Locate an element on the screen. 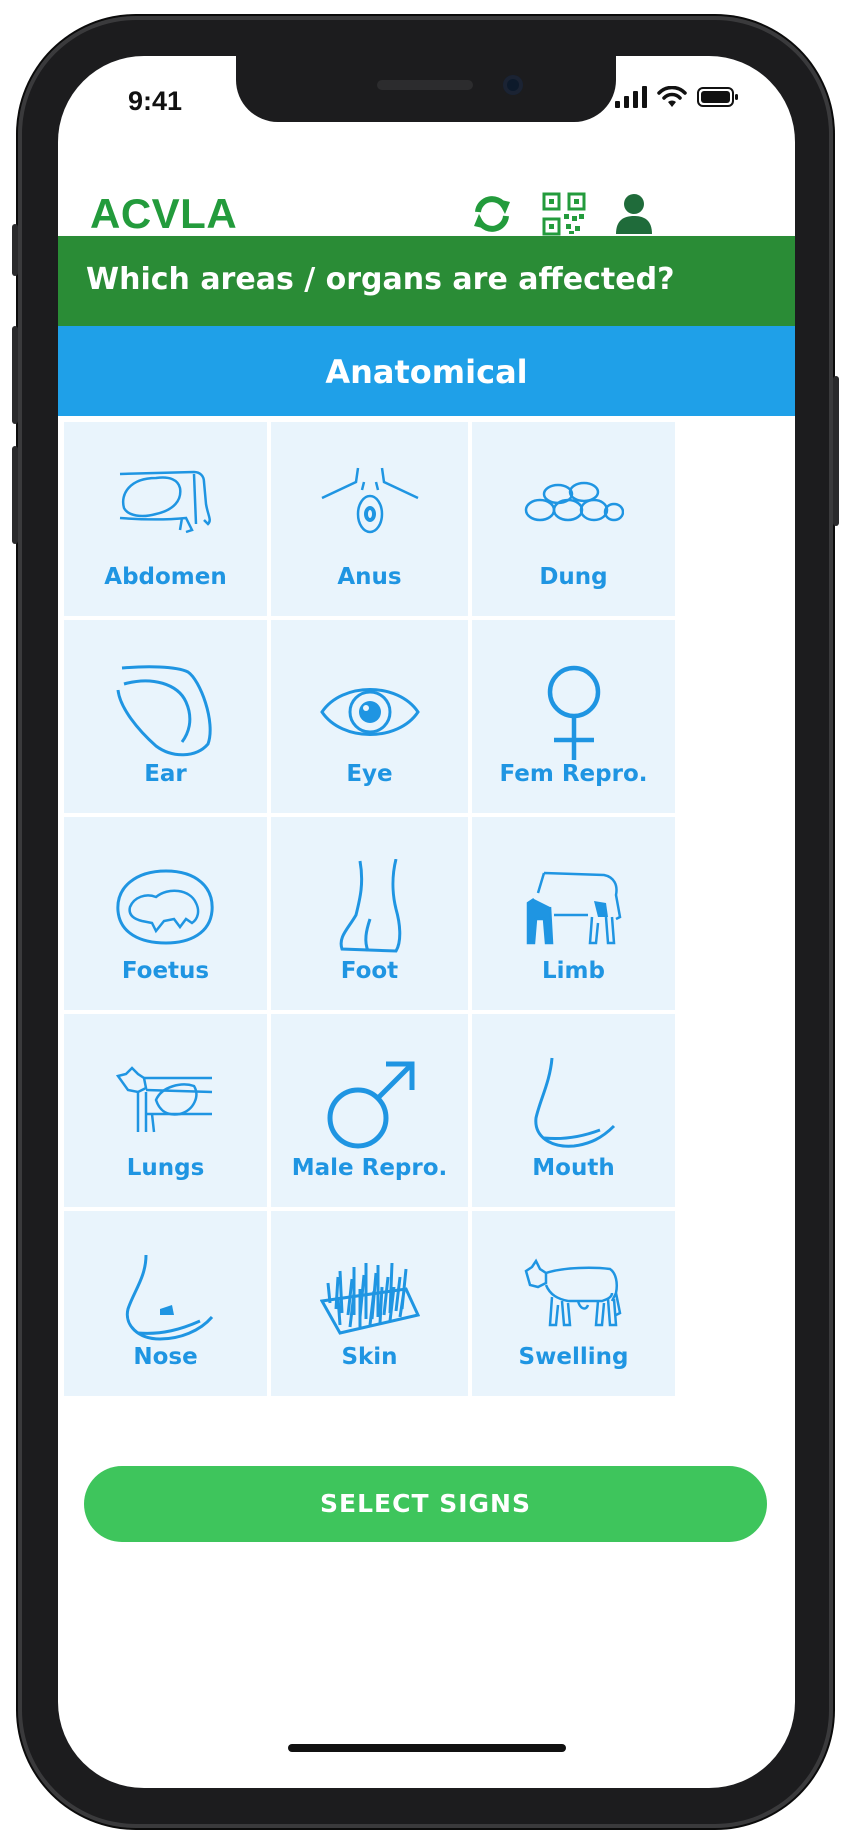 The image size is (853, 1844). app-logo: ACVLA is located at coordinates (164, 213).